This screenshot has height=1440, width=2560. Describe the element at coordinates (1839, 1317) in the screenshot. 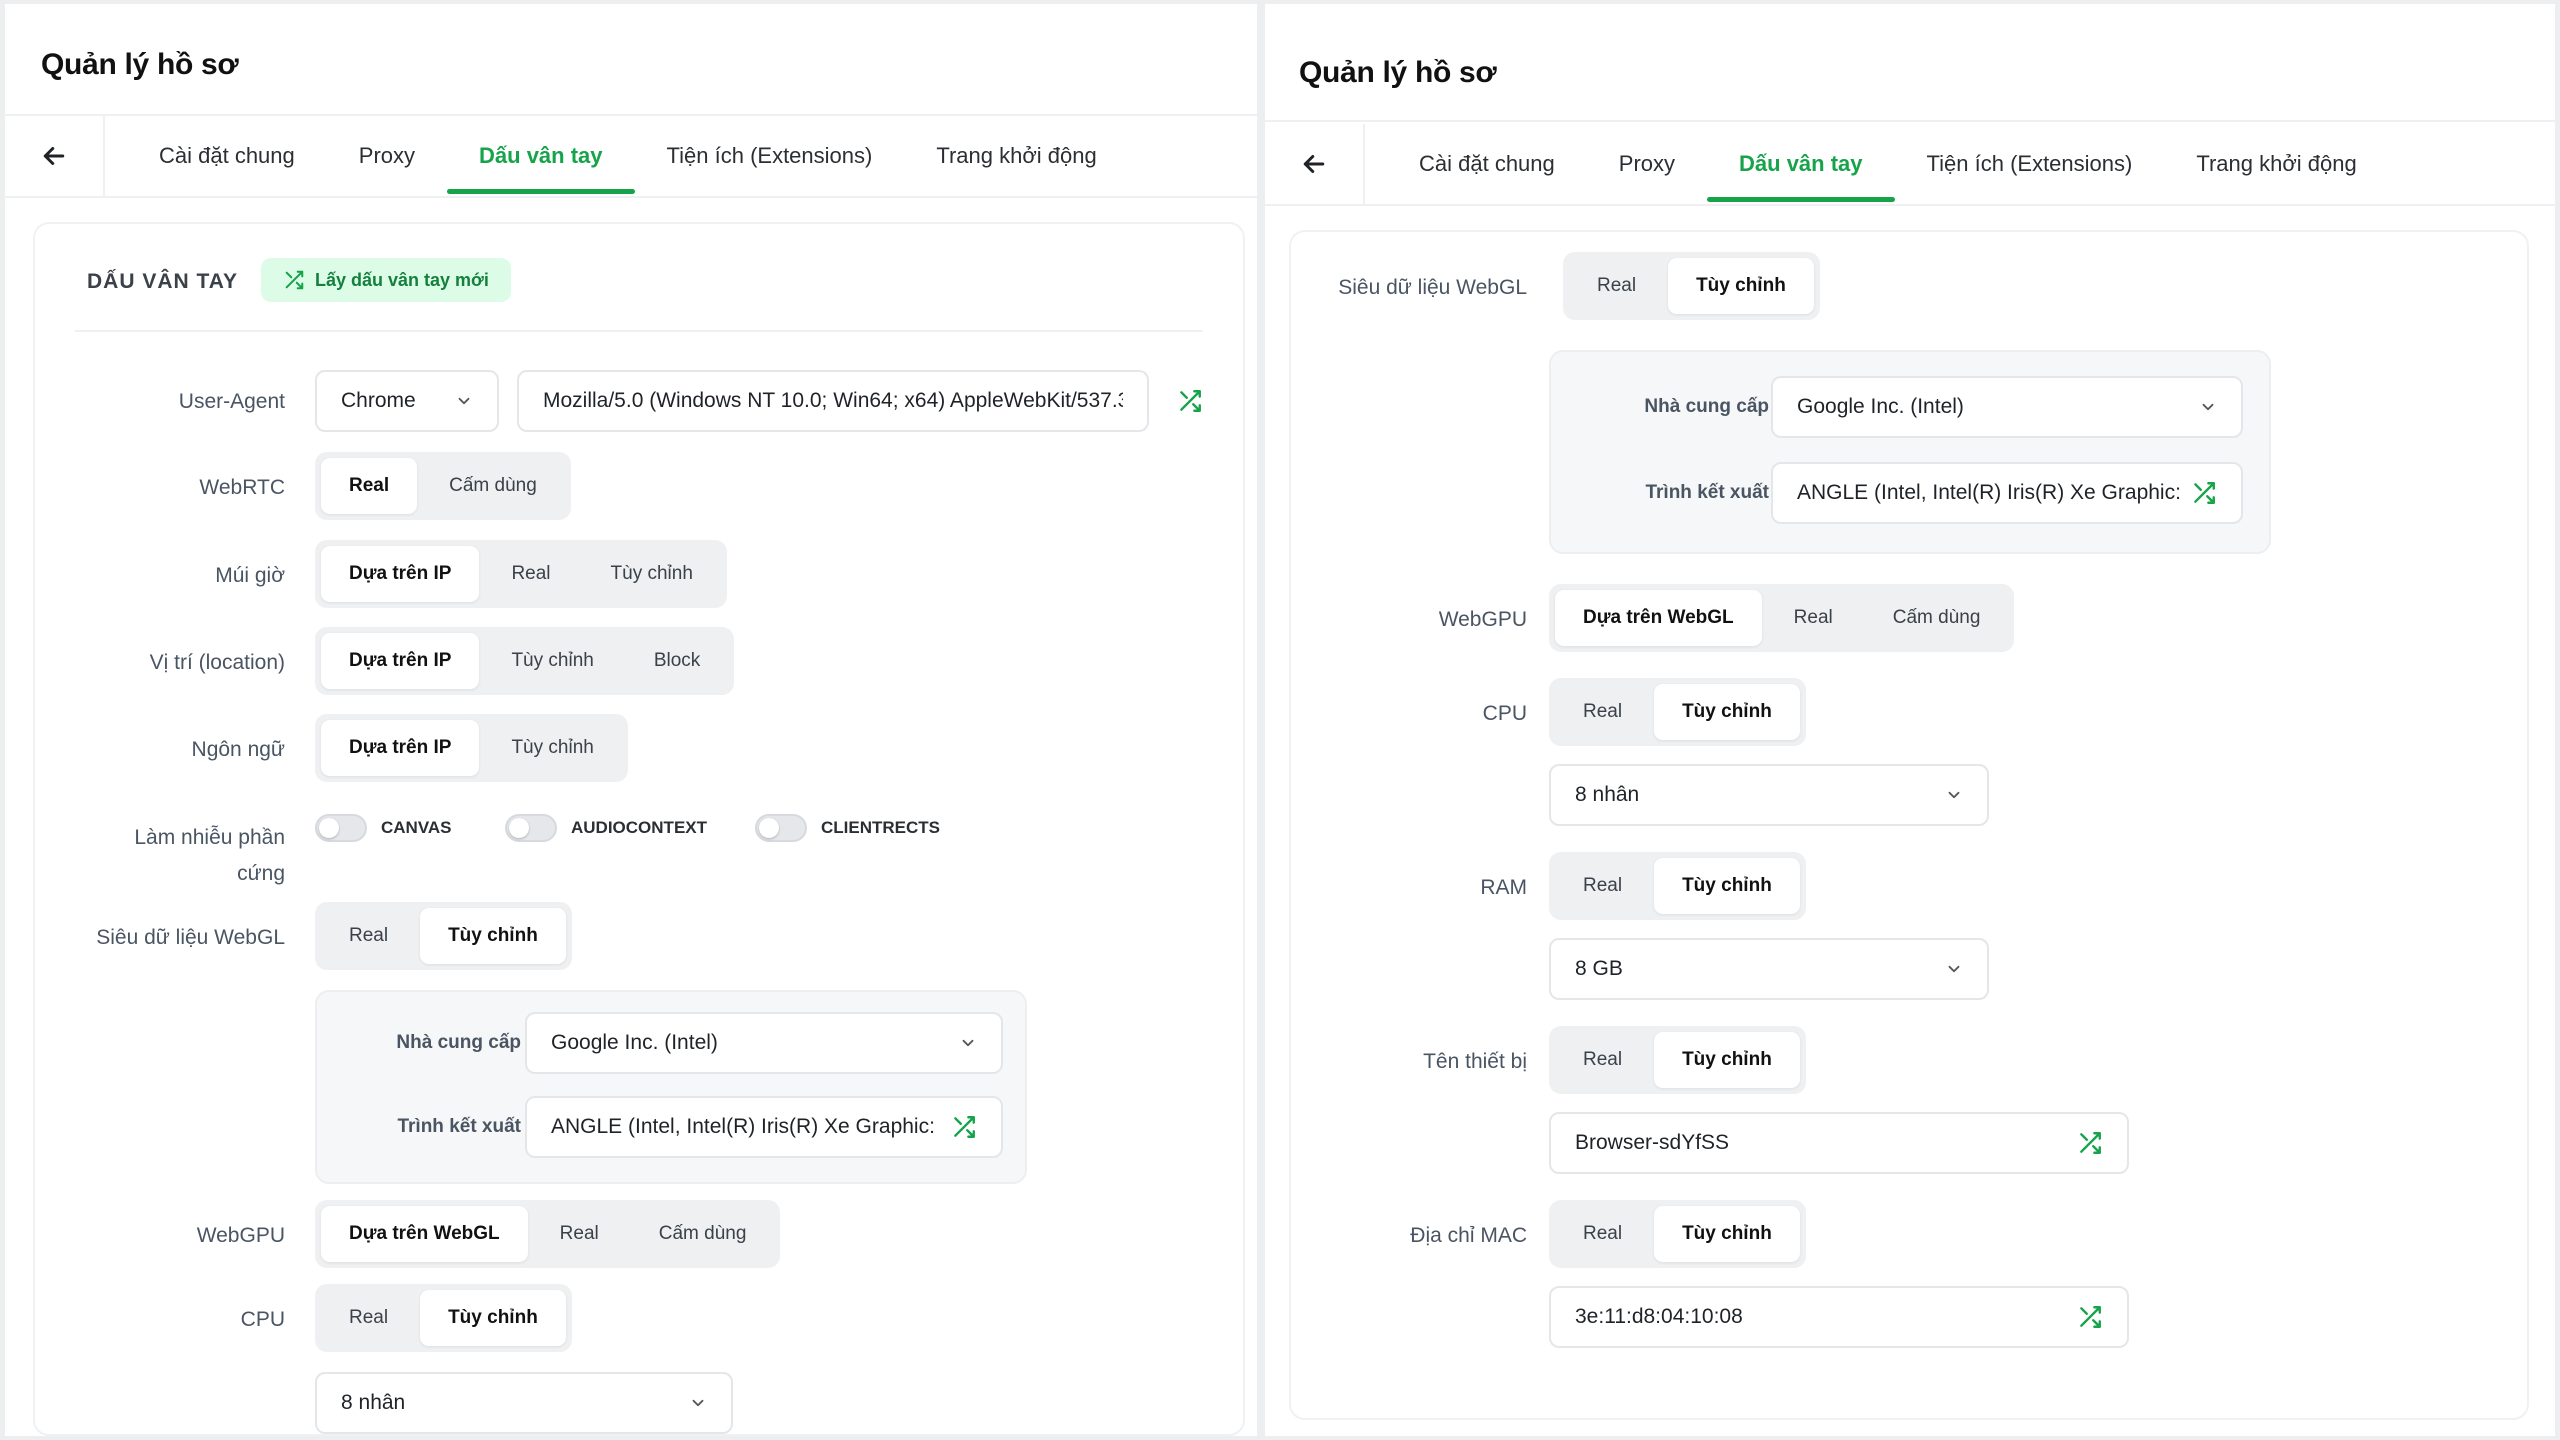

I see `mac-input: 3e:11:d8:04:10:08` at that location.